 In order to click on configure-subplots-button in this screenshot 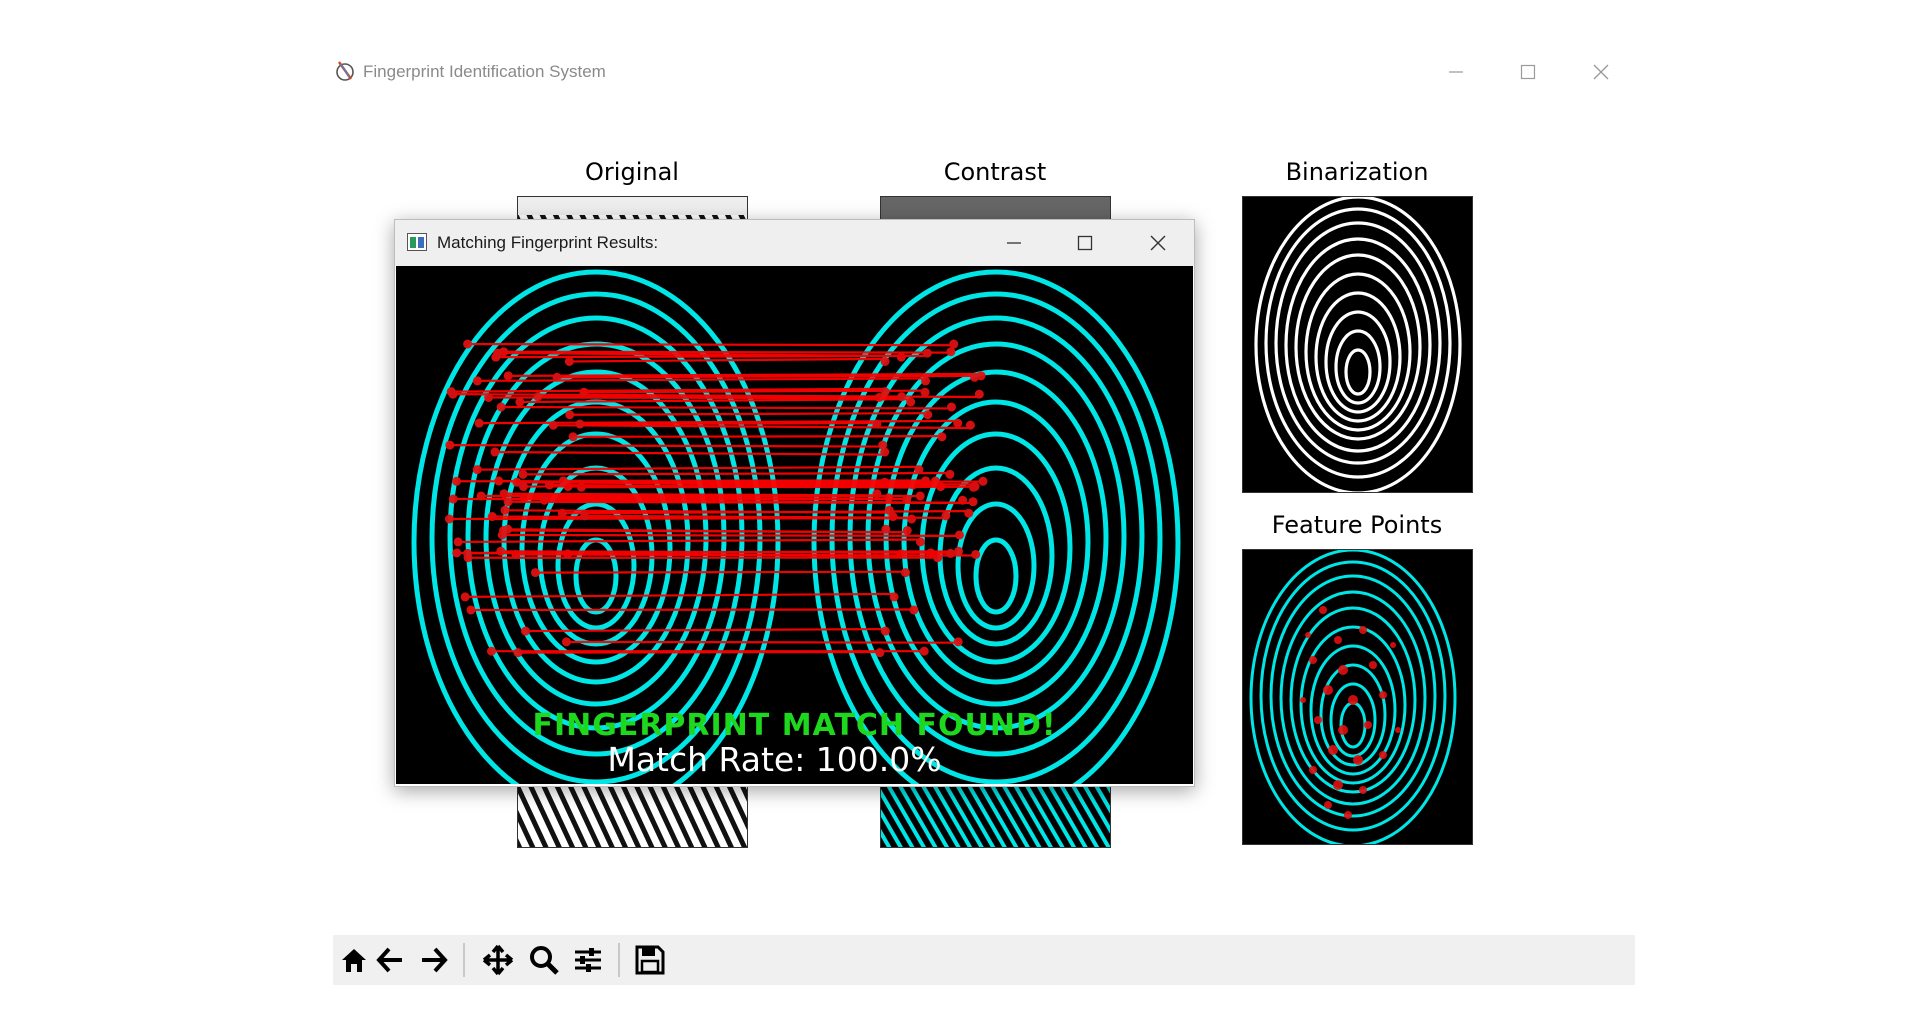, I will do `click(588, 960)`.